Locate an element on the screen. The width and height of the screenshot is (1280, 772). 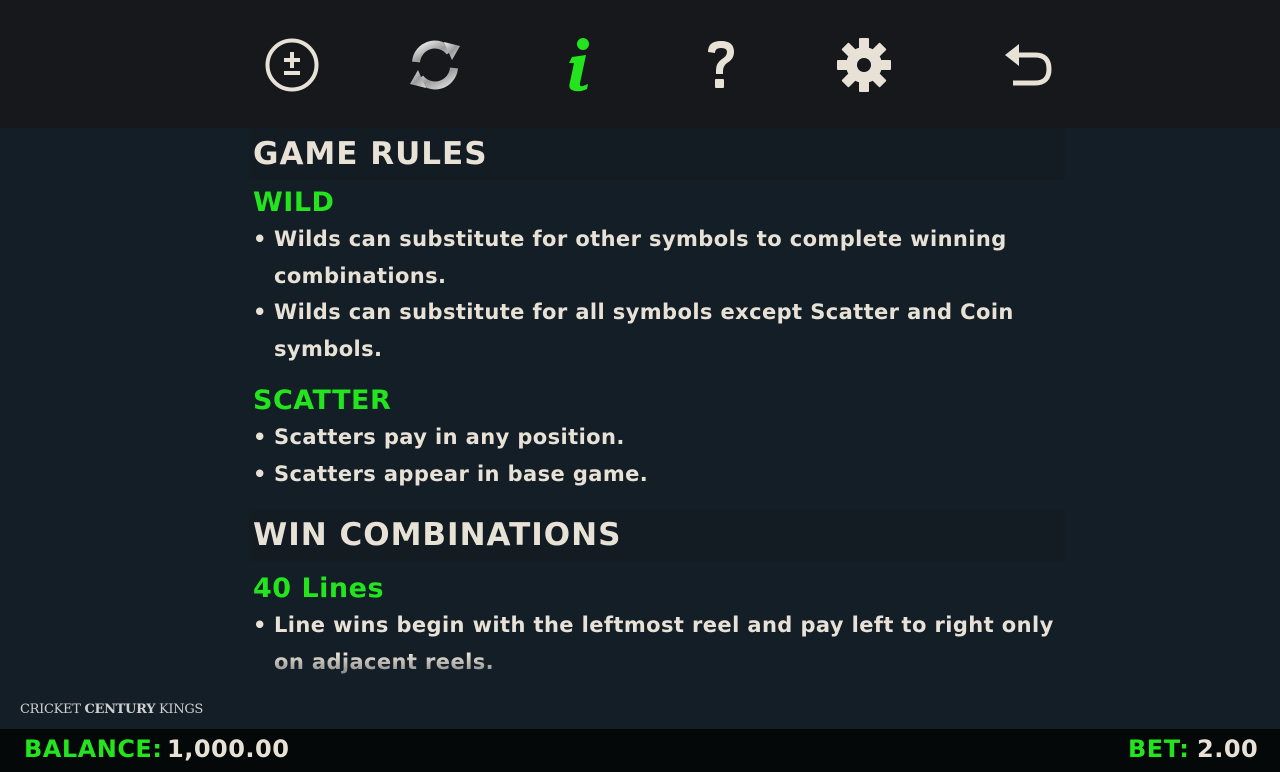
info-button is located at coordinates (578, 65).